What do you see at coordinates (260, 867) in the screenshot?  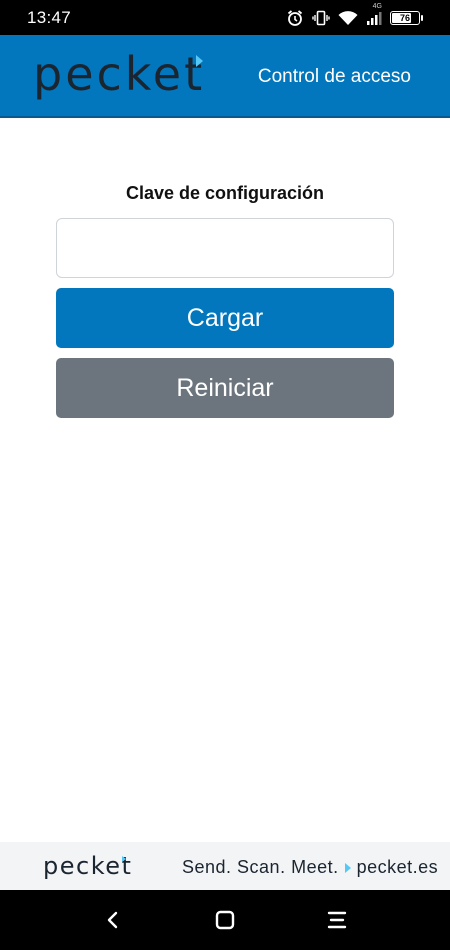 I see `tagline-text: Send. Scan. Meet.` at bounding box center [260, 867].